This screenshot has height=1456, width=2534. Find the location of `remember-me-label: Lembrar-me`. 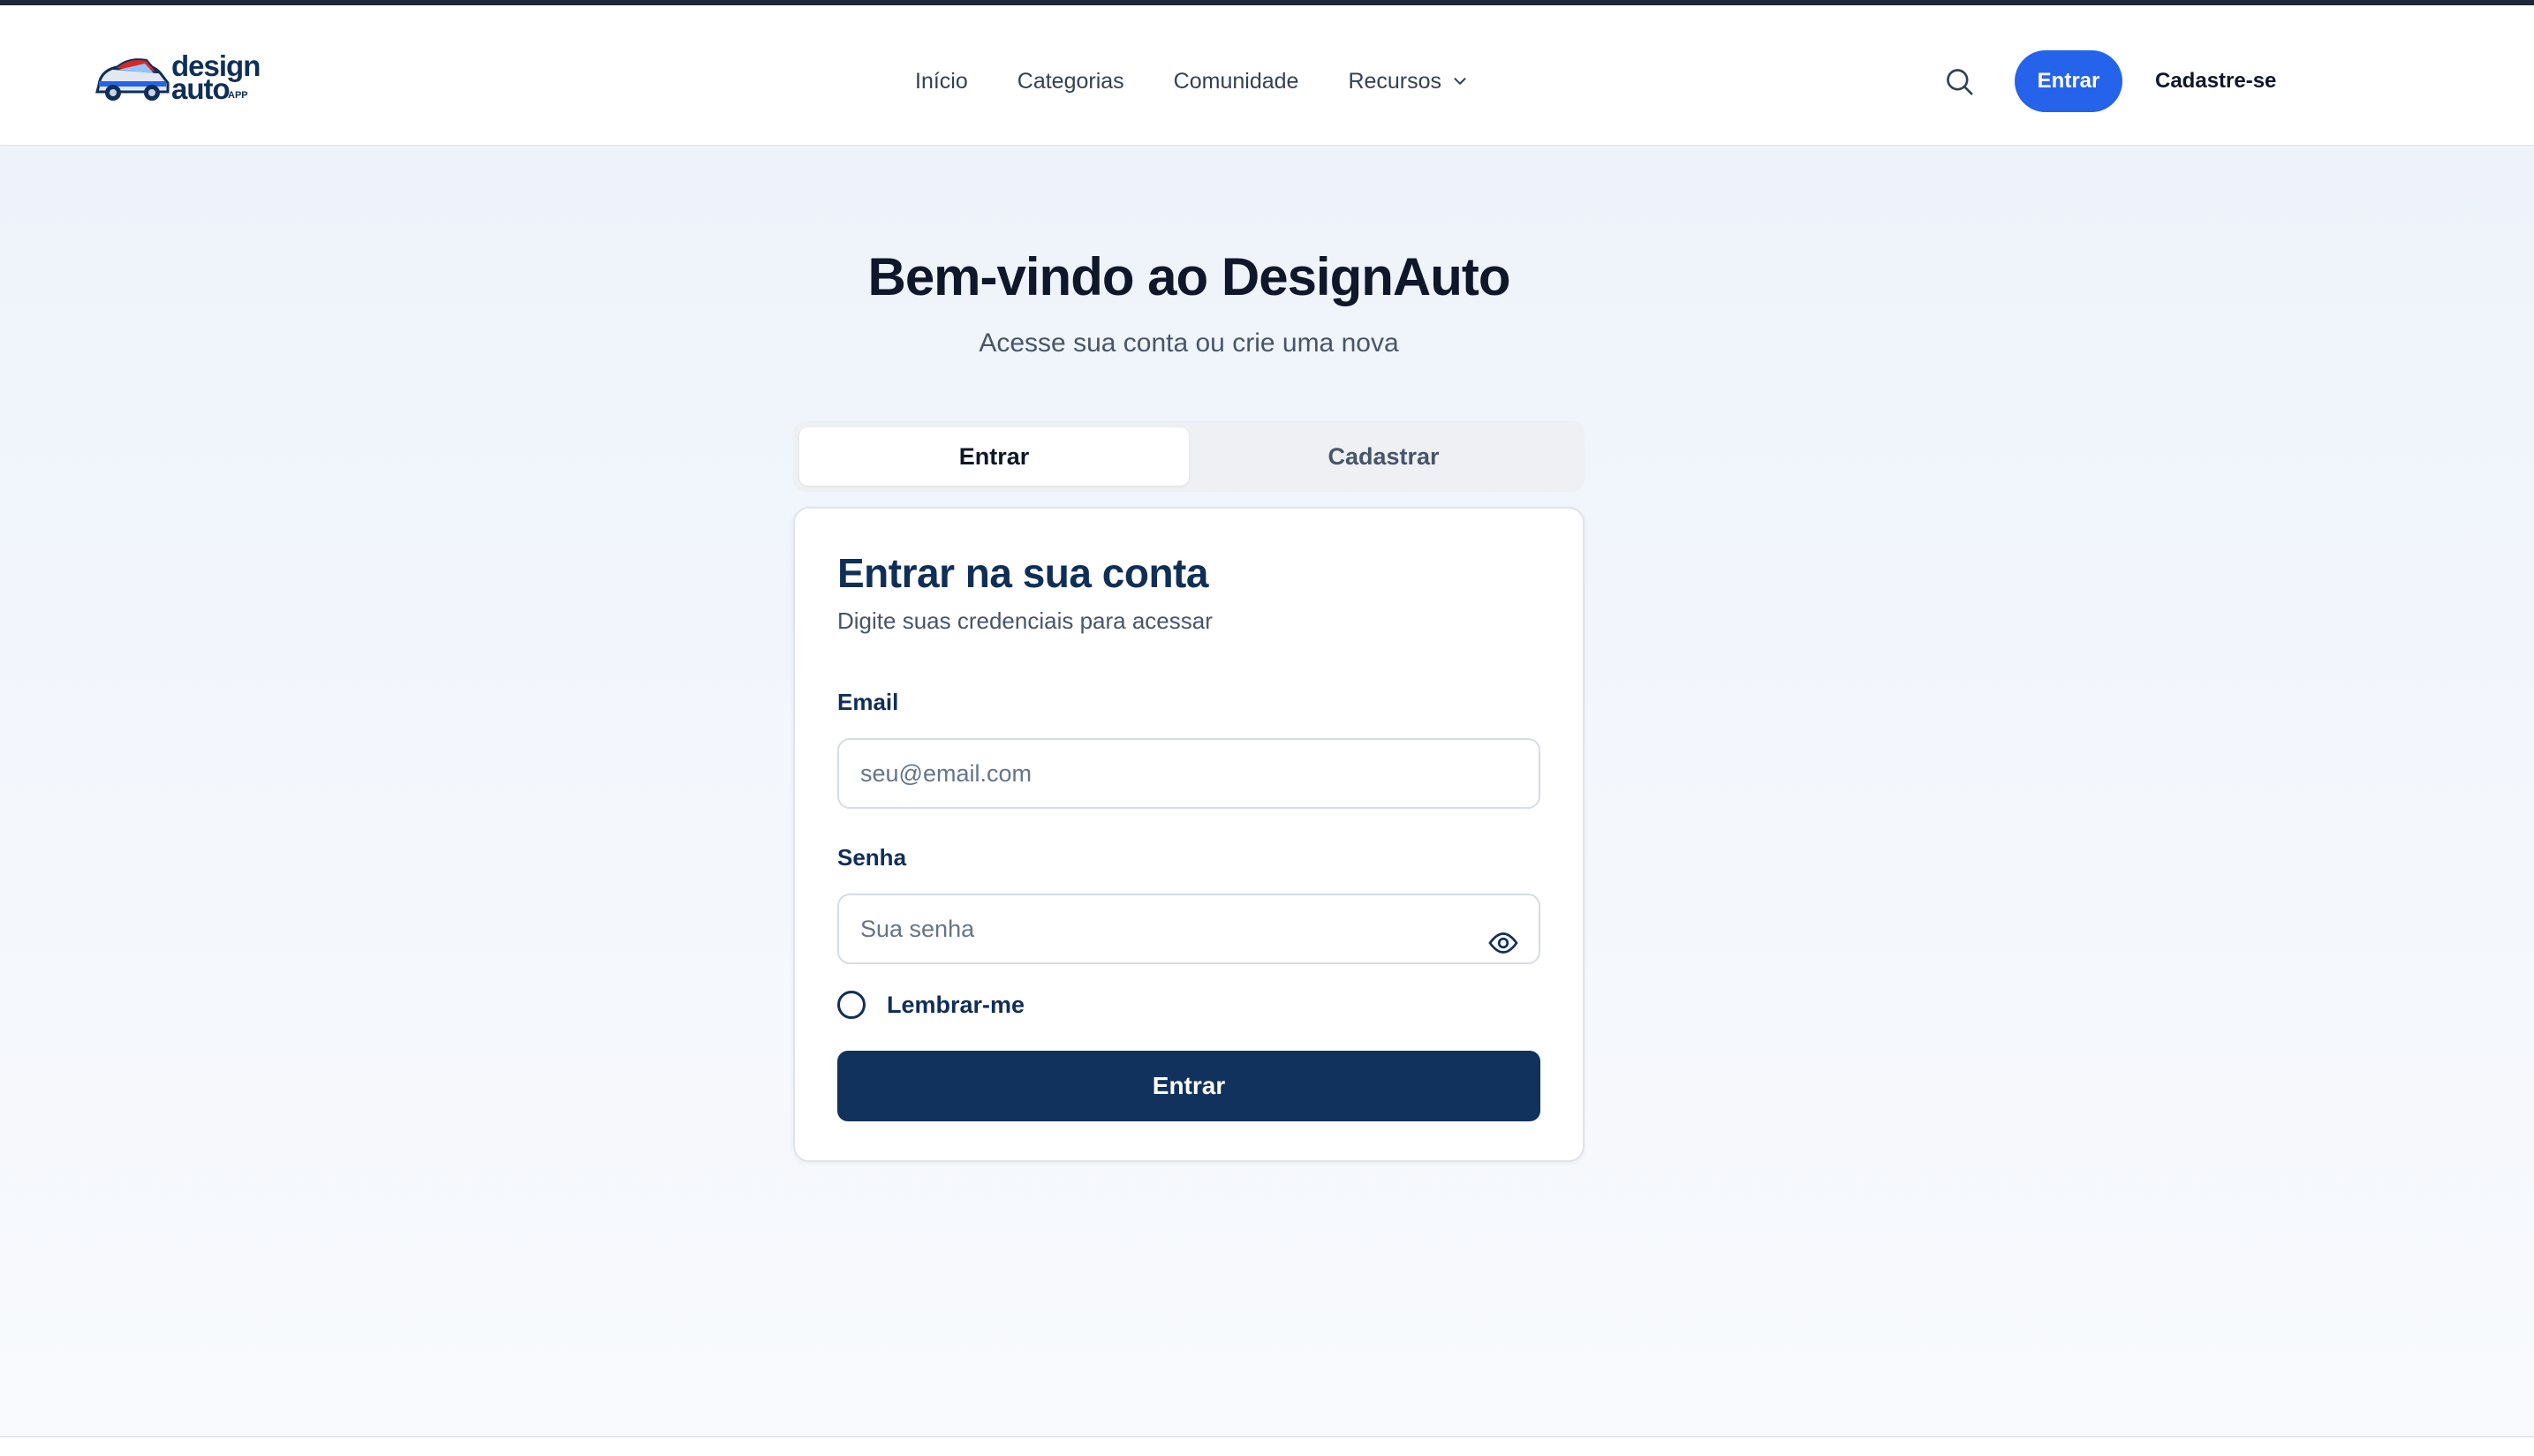

remember-me-label: Lembrar-me is located at coordinates (956, 1004).